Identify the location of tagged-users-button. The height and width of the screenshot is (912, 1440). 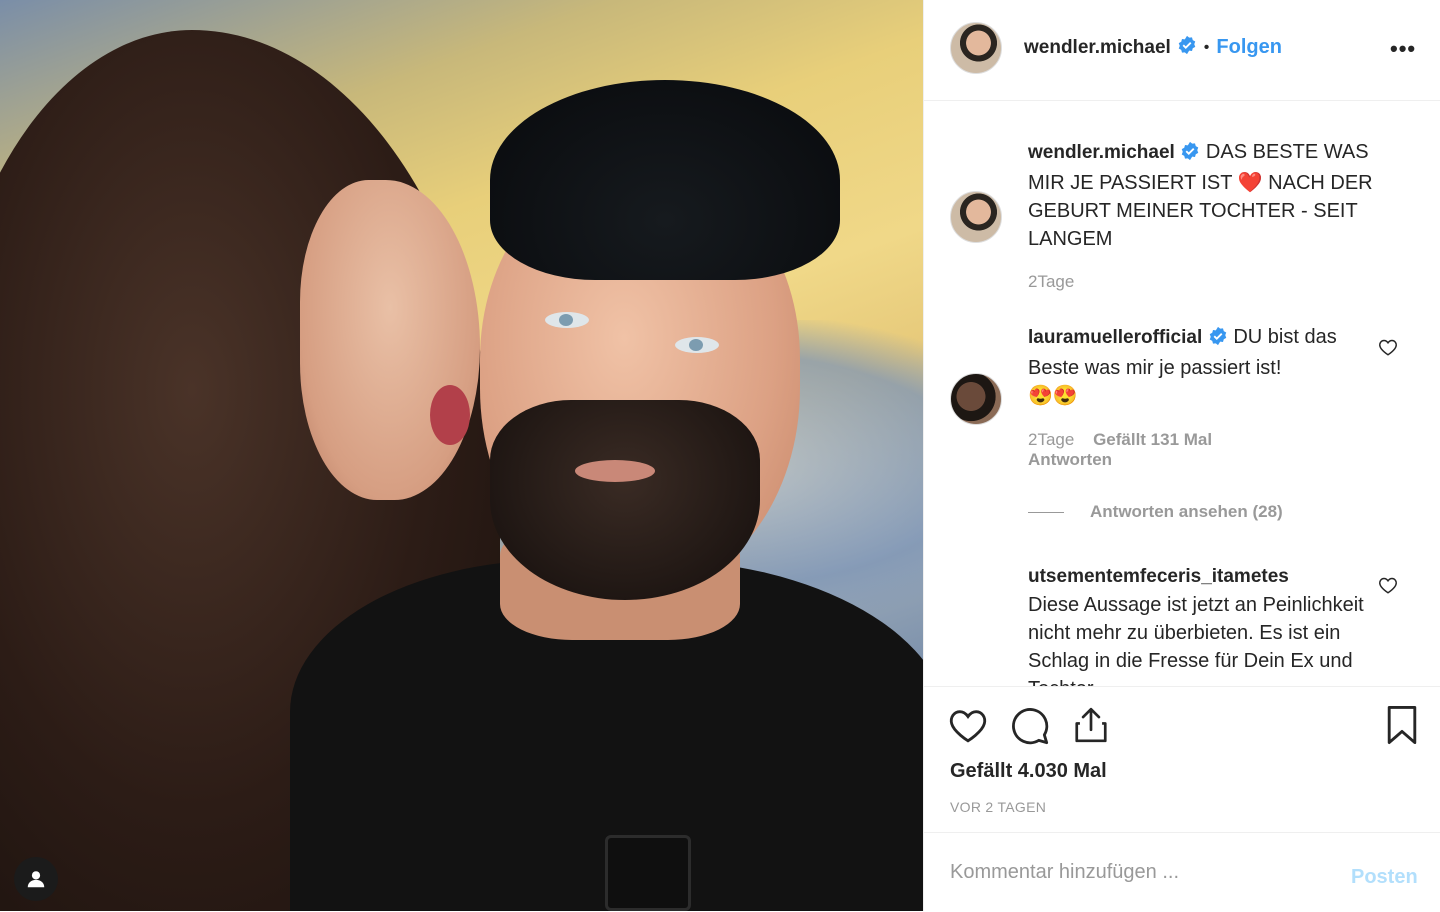
(36, 879).